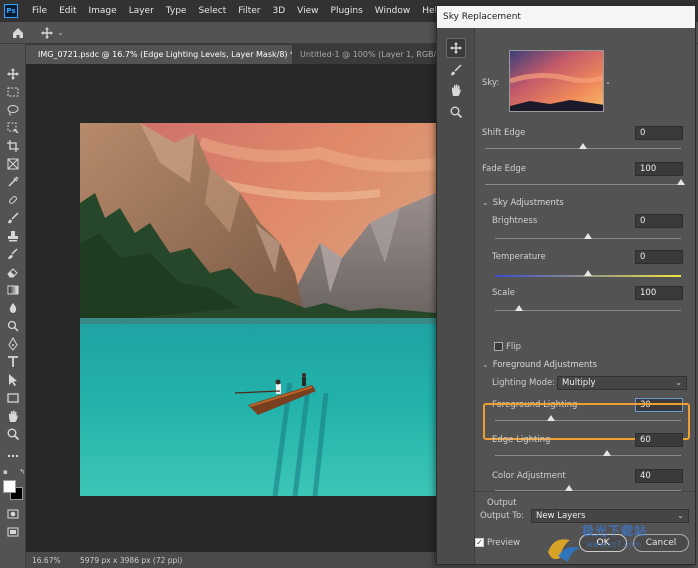 Image resolution: width=698 pixels, height=568 pixels. Describe the element at coordinates (608, 82) in the screenshot. I see `sky-preset-dropdown-icon: ⌄` at that location.